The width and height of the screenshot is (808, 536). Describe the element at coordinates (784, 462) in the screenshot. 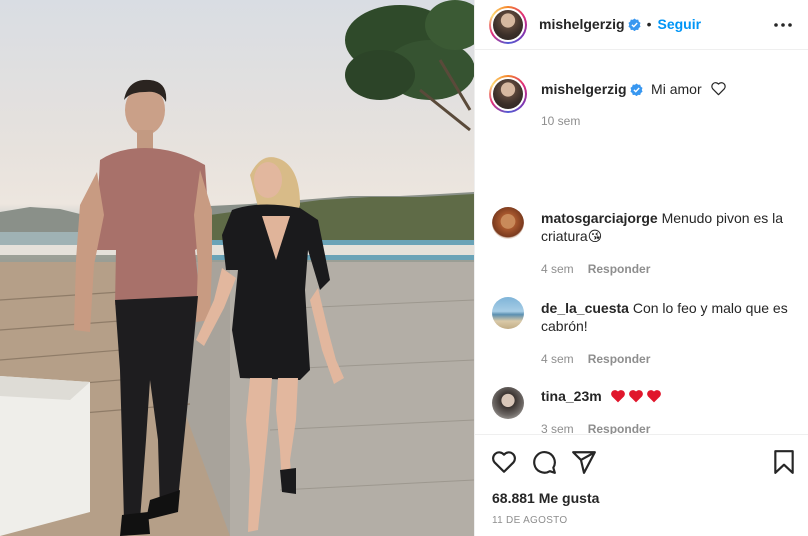

I see `bookmark-icon` at that location.